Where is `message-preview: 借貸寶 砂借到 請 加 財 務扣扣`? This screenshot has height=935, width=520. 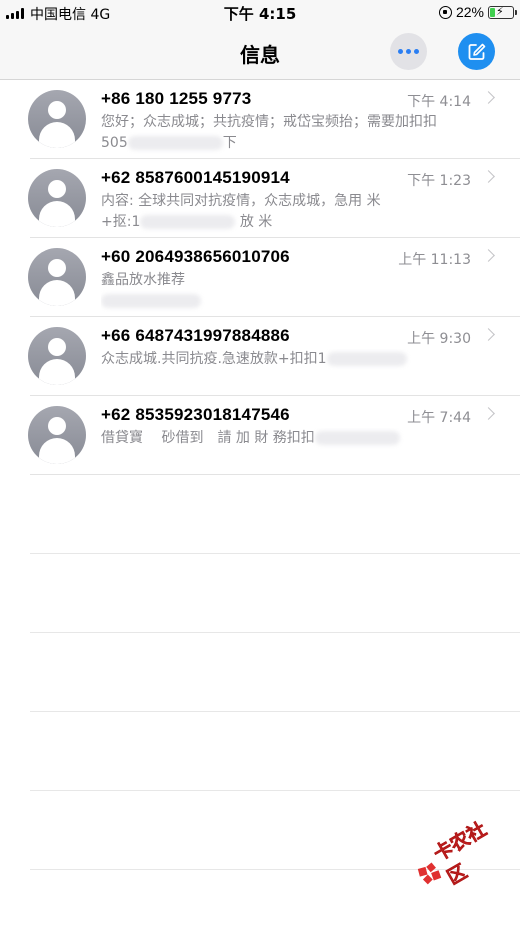 message-preview: 借貸寶 砂借到 請 加 財 務扣扣 is located at coordinates (292, 438).